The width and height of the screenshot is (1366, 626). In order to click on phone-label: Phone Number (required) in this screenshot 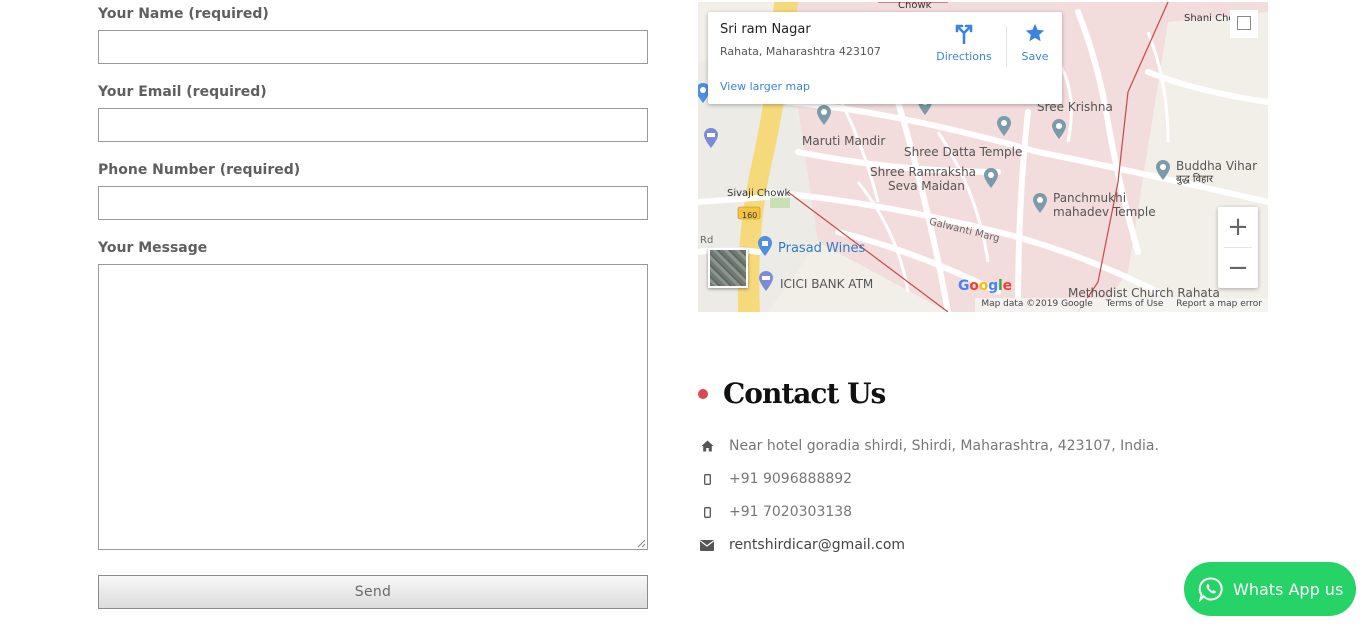, I will do `click(199, 170)`.